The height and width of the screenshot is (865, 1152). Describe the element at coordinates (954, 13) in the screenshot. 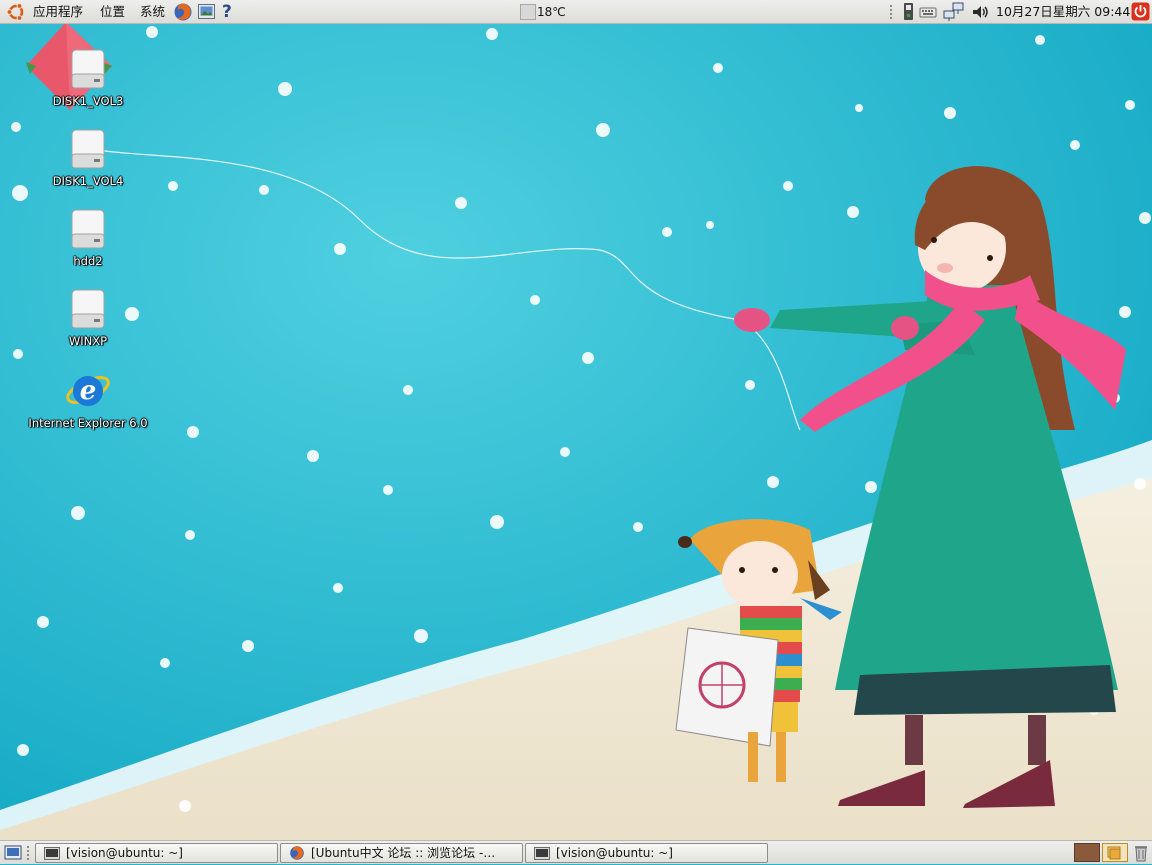

I see `network-icon` at that location.